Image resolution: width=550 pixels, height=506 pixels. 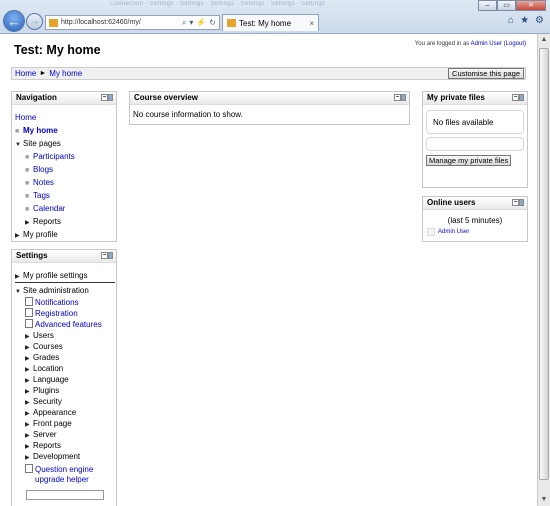 I want to click on online-users-header: Online users –, so click(x=475, y=203).